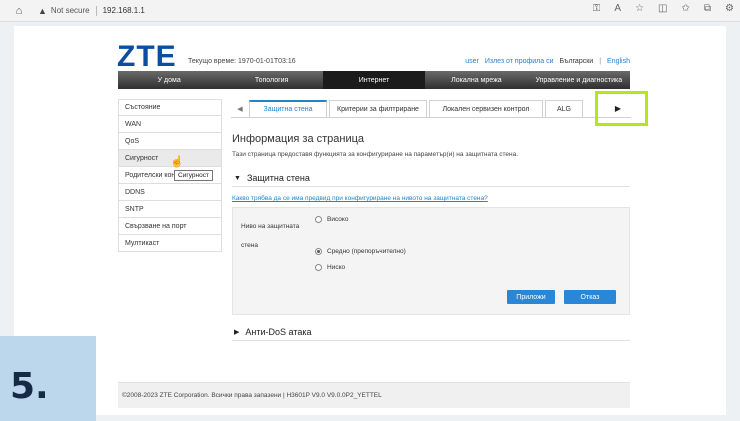  Describe the element at coordinates (276, 236) in the screenshot. I see `firewall-level-label: Ниво на защитната стена` at that location.